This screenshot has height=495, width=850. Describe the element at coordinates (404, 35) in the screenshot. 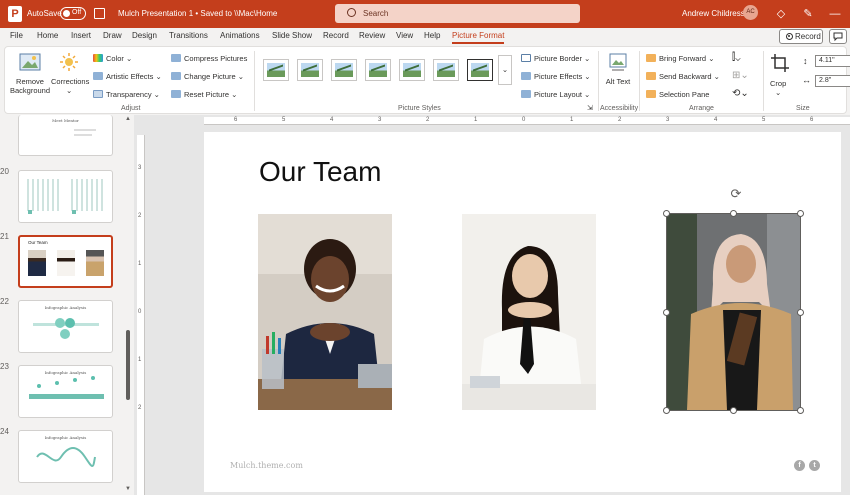

I see `tab-view: View` at that location.